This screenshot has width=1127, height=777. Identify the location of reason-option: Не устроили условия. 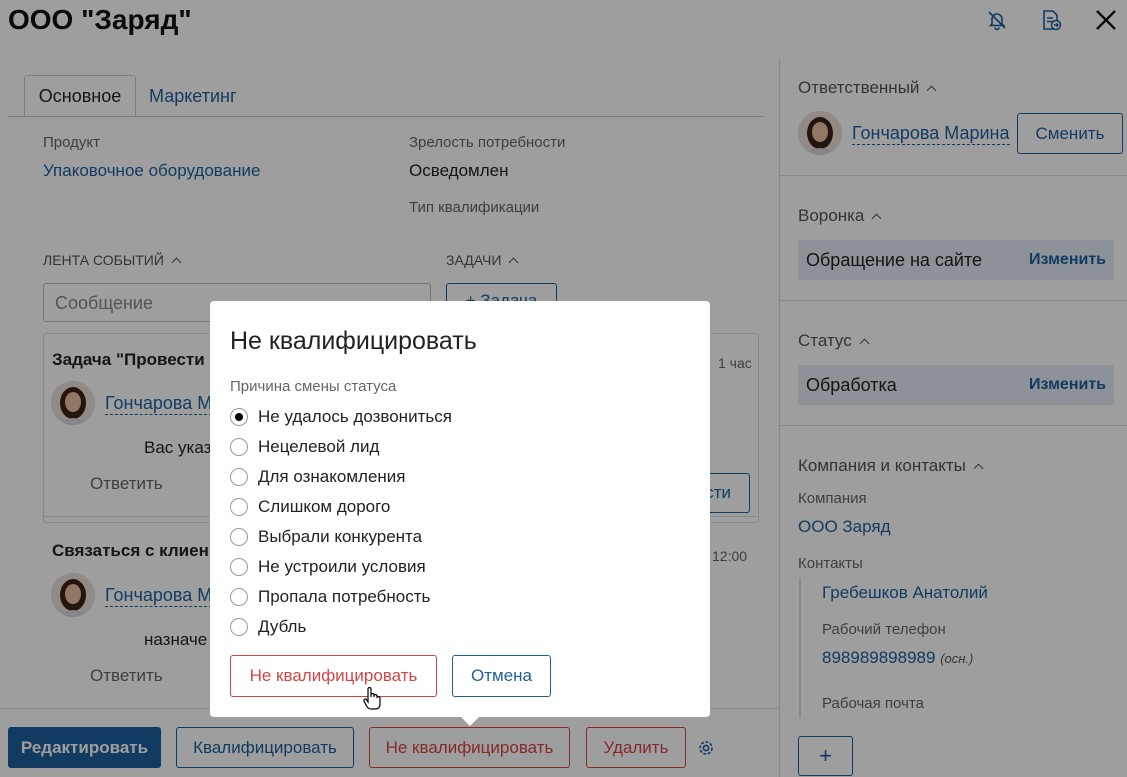
(328, 567).